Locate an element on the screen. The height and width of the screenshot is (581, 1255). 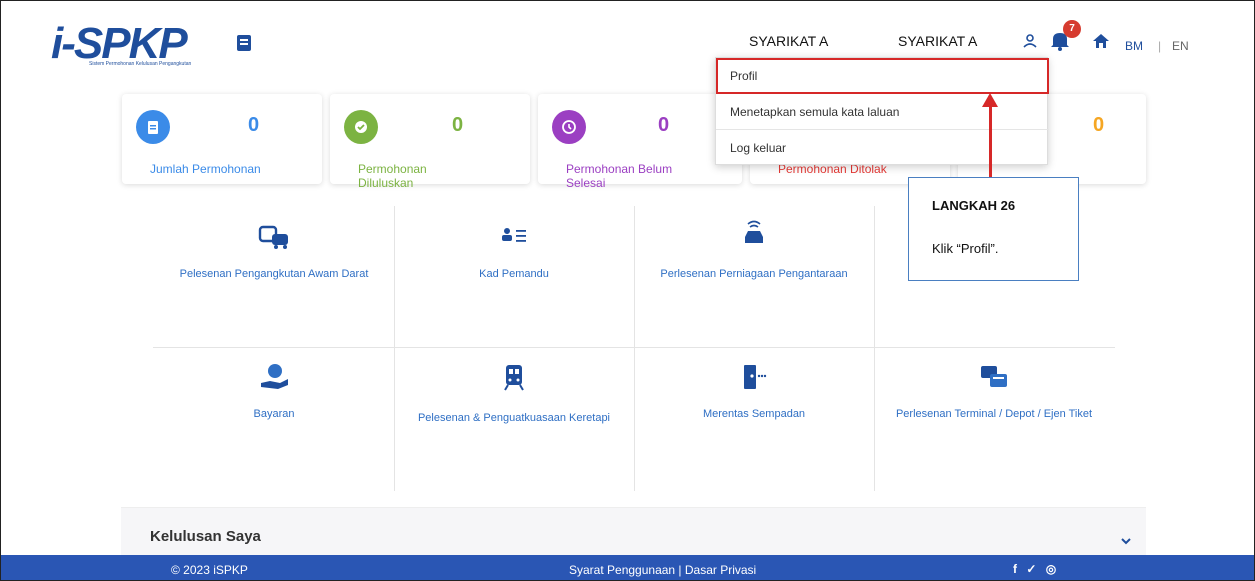
check-circle-icon is located at coordinates (361, 127).